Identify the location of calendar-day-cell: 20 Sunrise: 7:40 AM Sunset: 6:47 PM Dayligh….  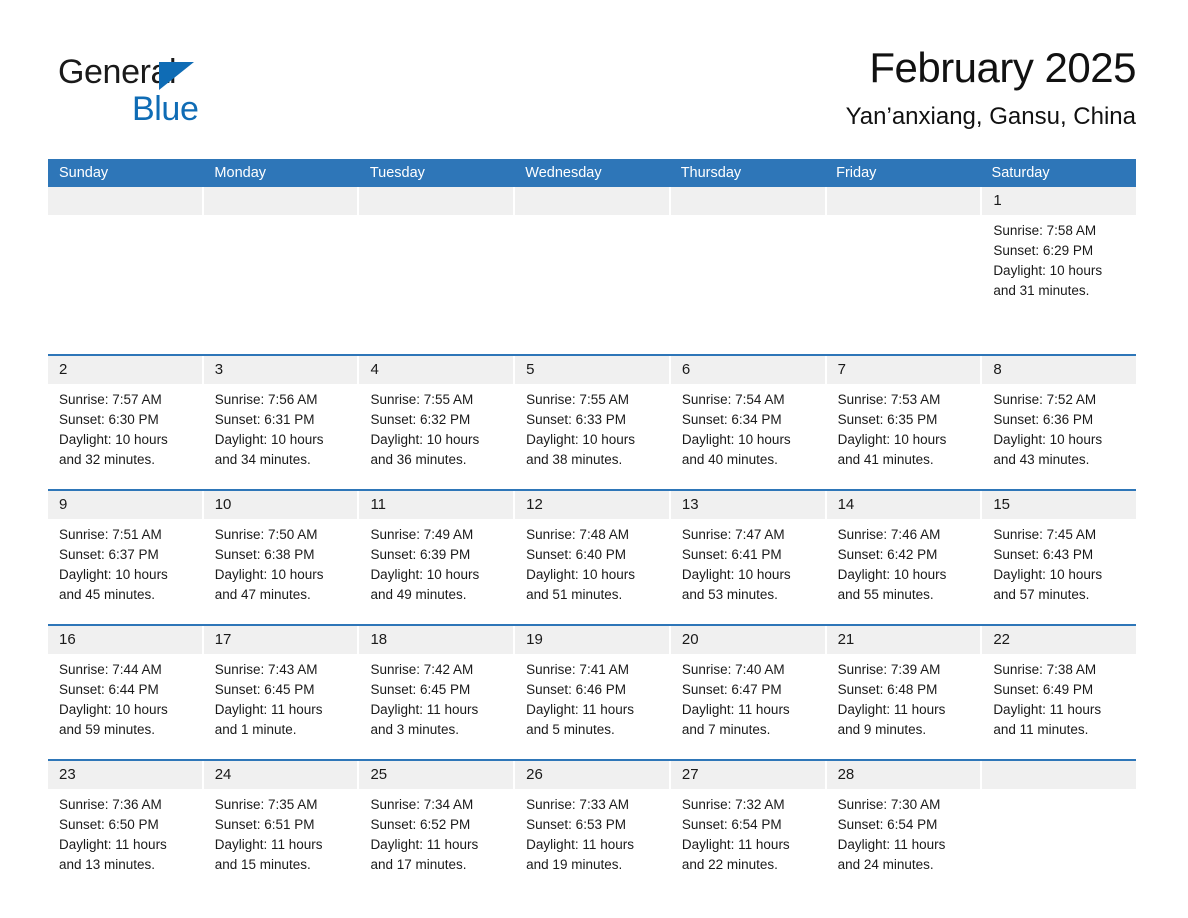
(749, 692).